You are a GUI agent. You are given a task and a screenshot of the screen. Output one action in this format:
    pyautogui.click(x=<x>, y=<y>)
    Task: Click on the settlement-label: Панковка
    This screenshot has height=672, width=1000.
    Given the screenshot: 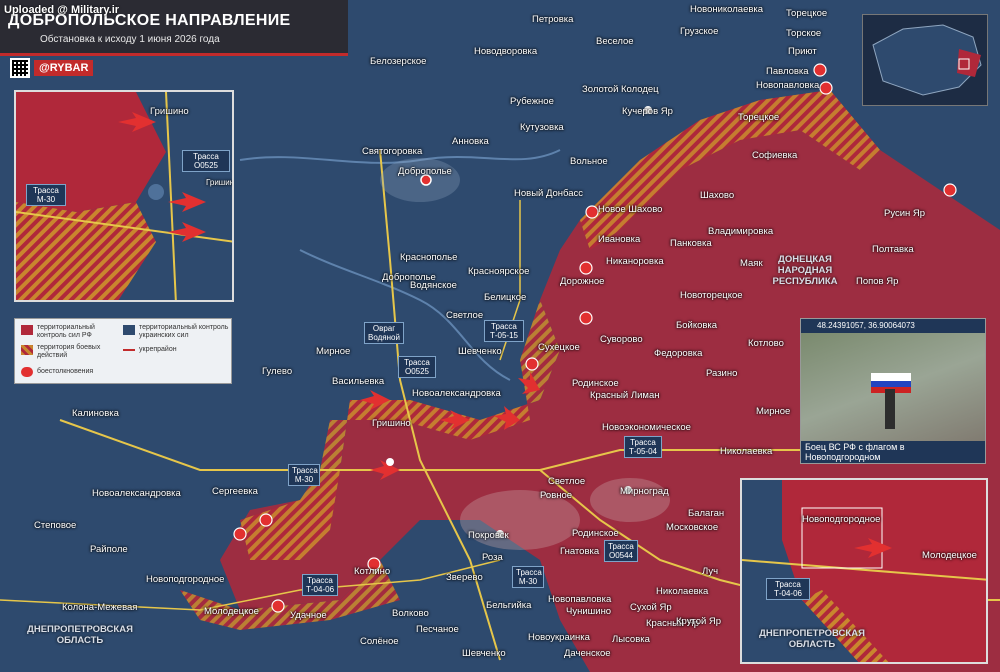 What is the action you would take?
    pyautogui.click(x=691, y=243)
    